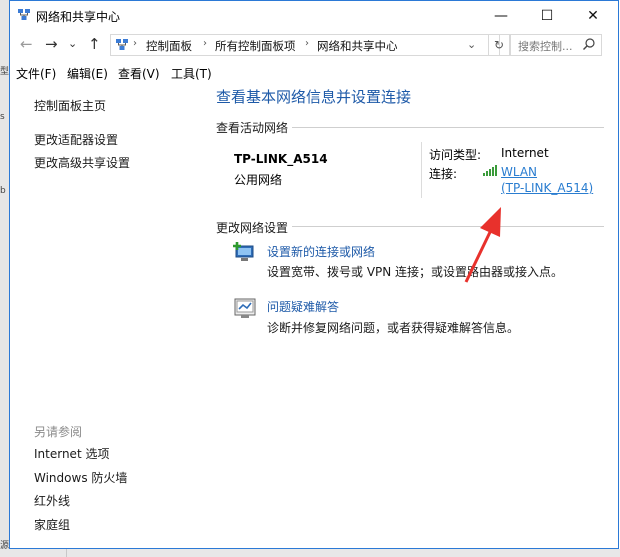  Describe the element at coordinates (490, 170) in the screenshot. I see `wifi-signal-icon` at that location.